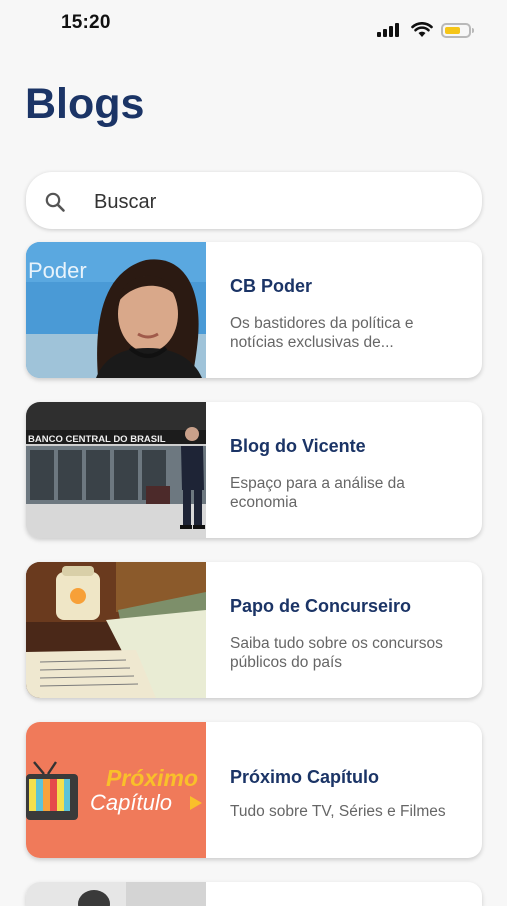 This screenshot has height=906, width=507. What do you see at coordinates (86, 22) in the screenshot?
I see `status-time: 15:20` at bounding box center [86, 22].